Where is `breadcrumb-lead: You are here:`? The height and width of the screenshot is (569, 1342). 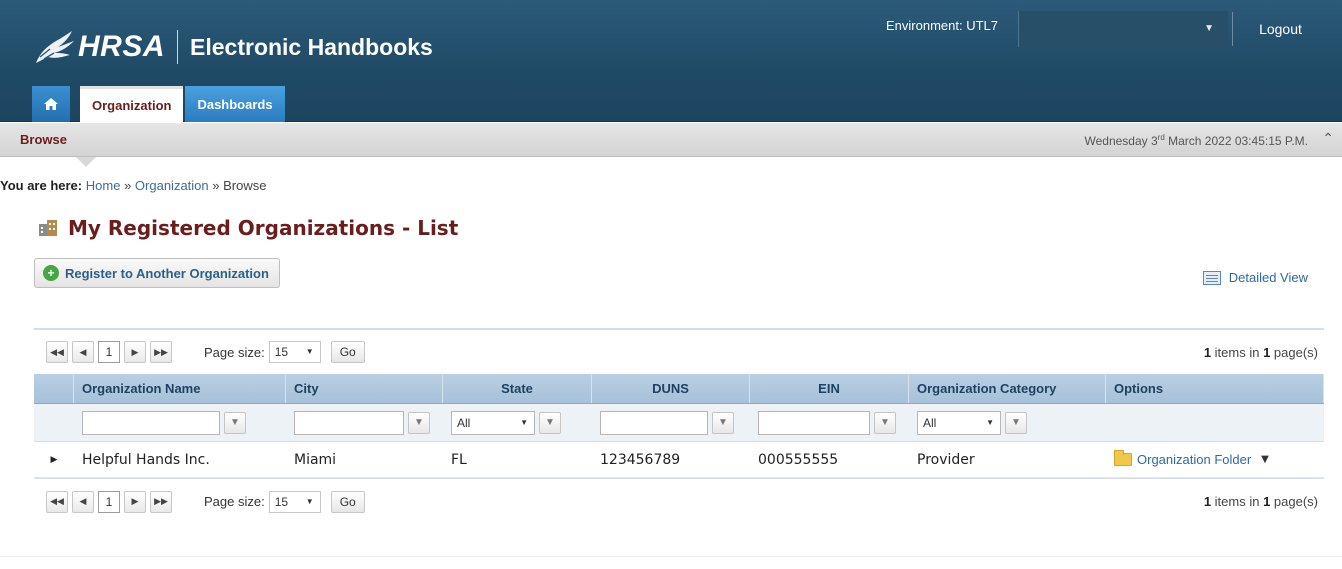
breadcrumb-lead: You are here: is located at coordinates (41, 185).